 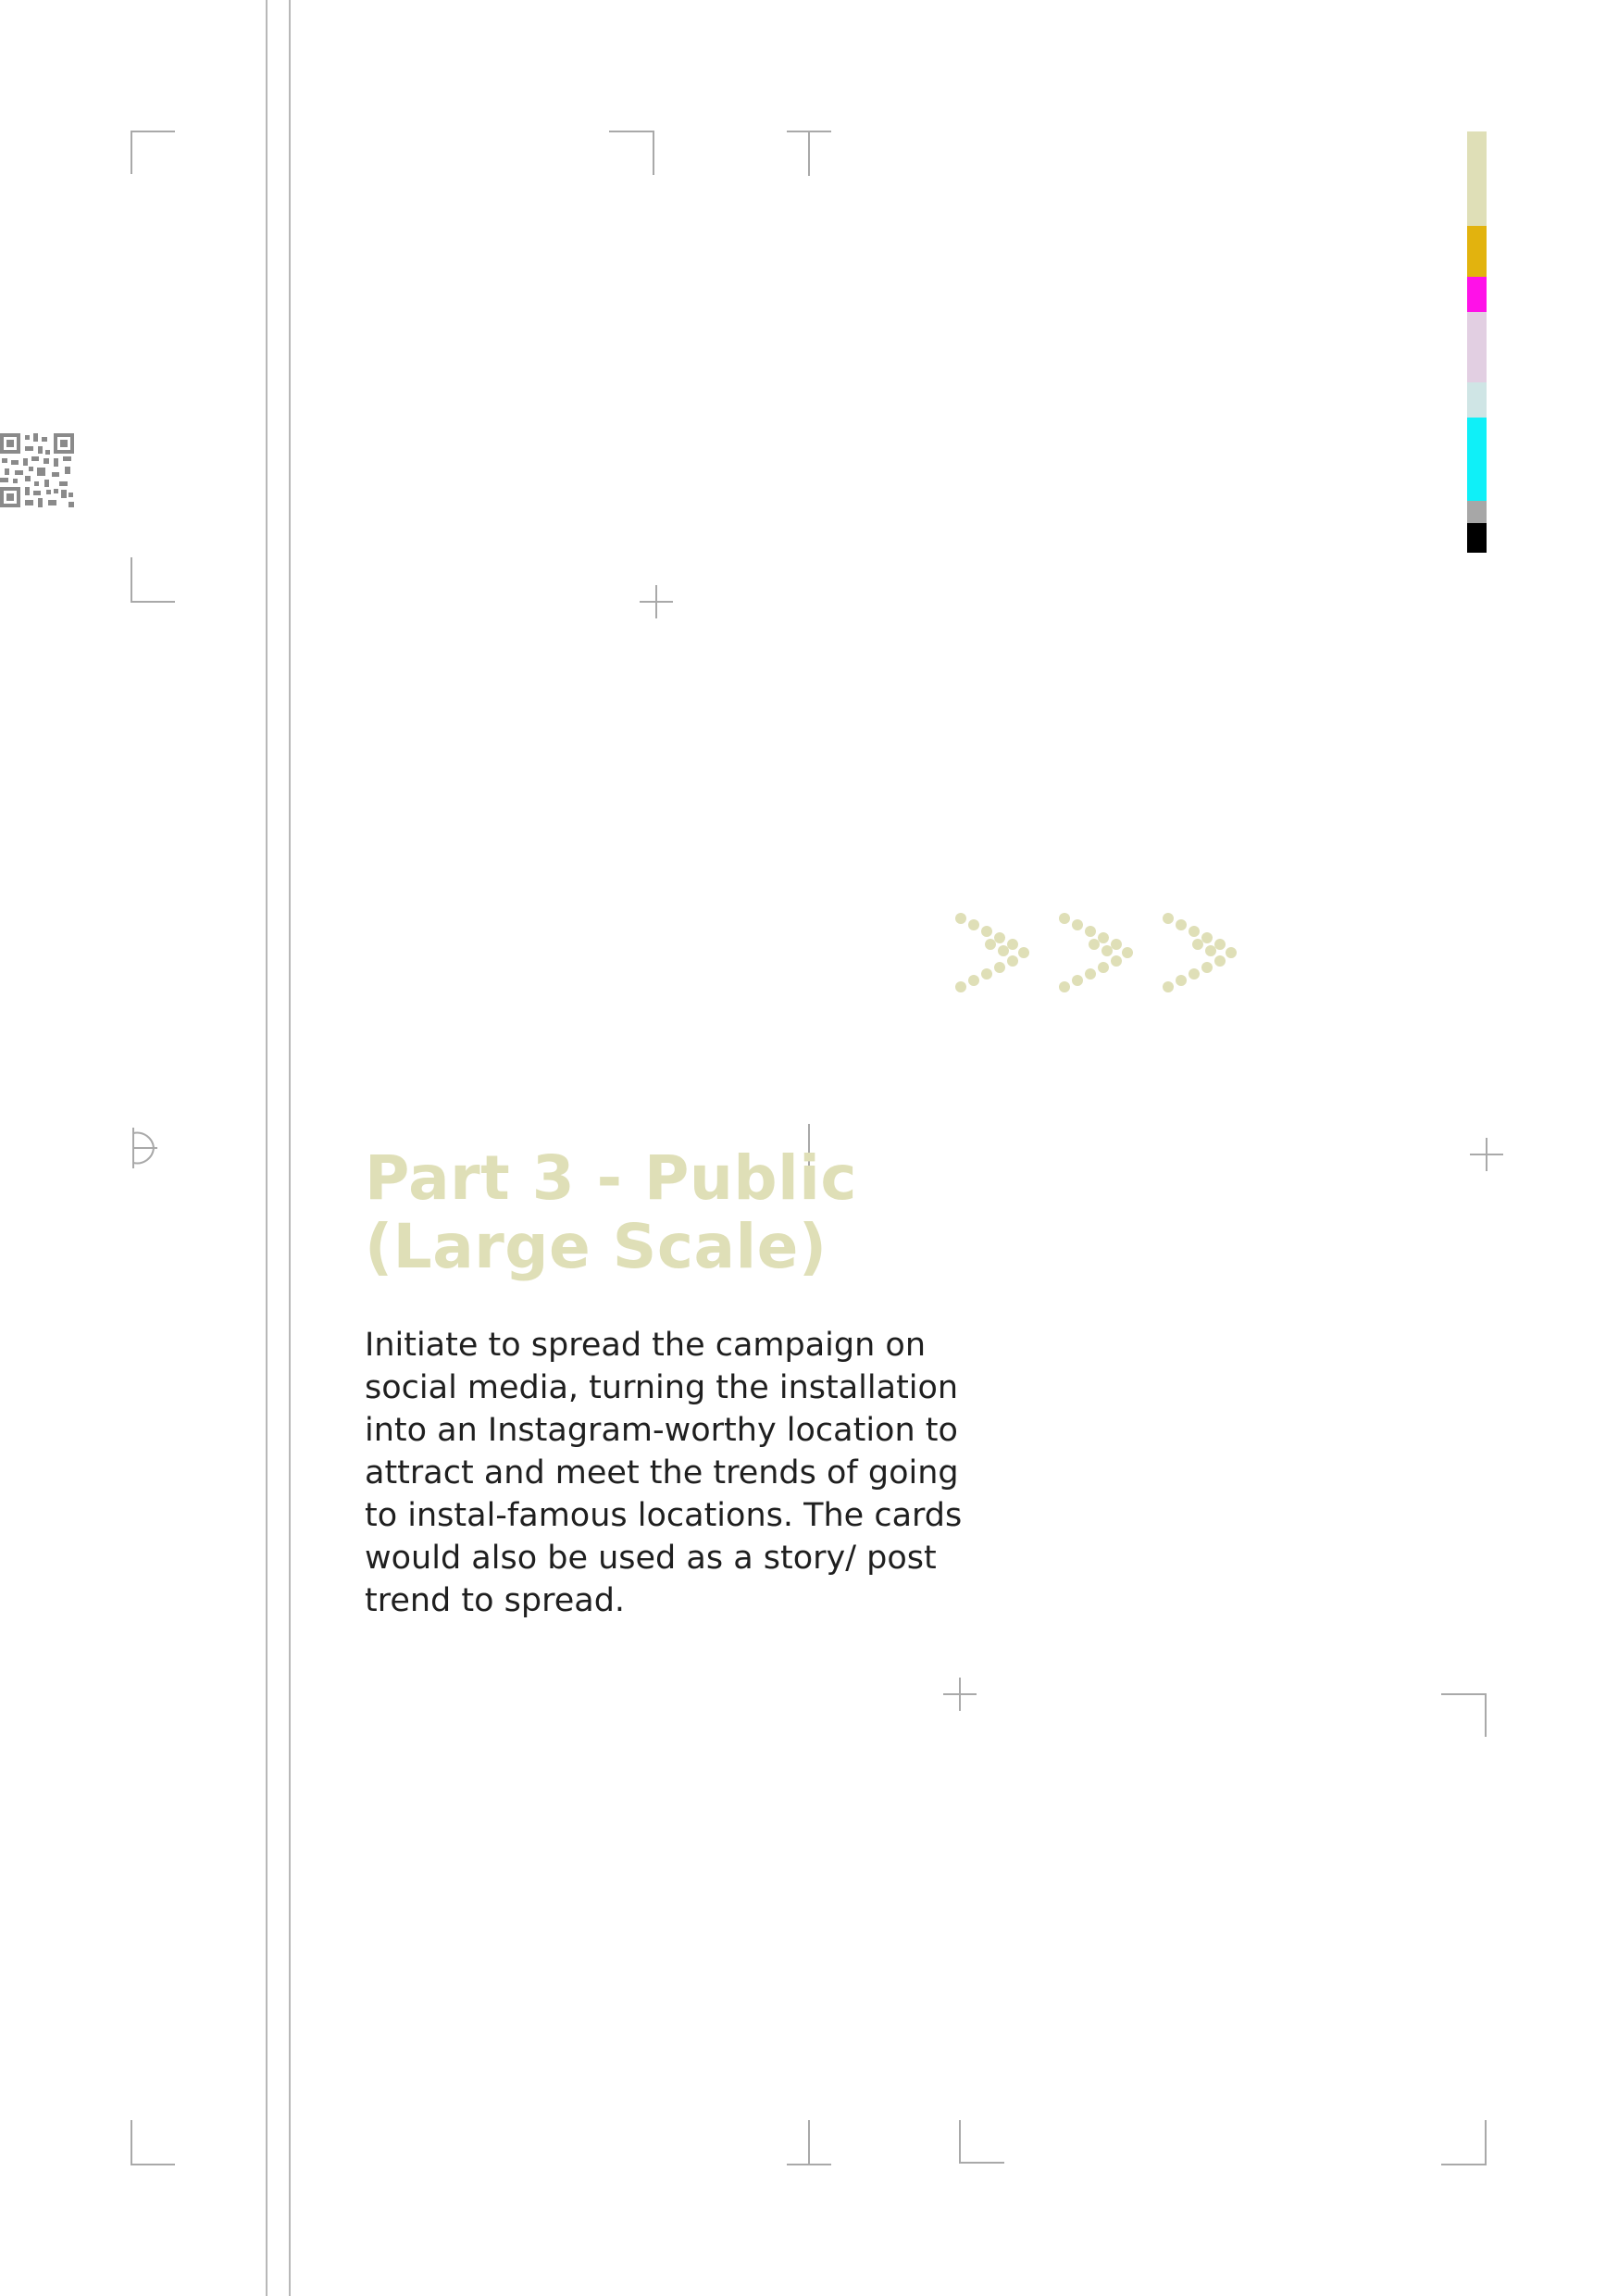 I want to click on triple-chevron-right-icon, so click(x=1096, y=952).